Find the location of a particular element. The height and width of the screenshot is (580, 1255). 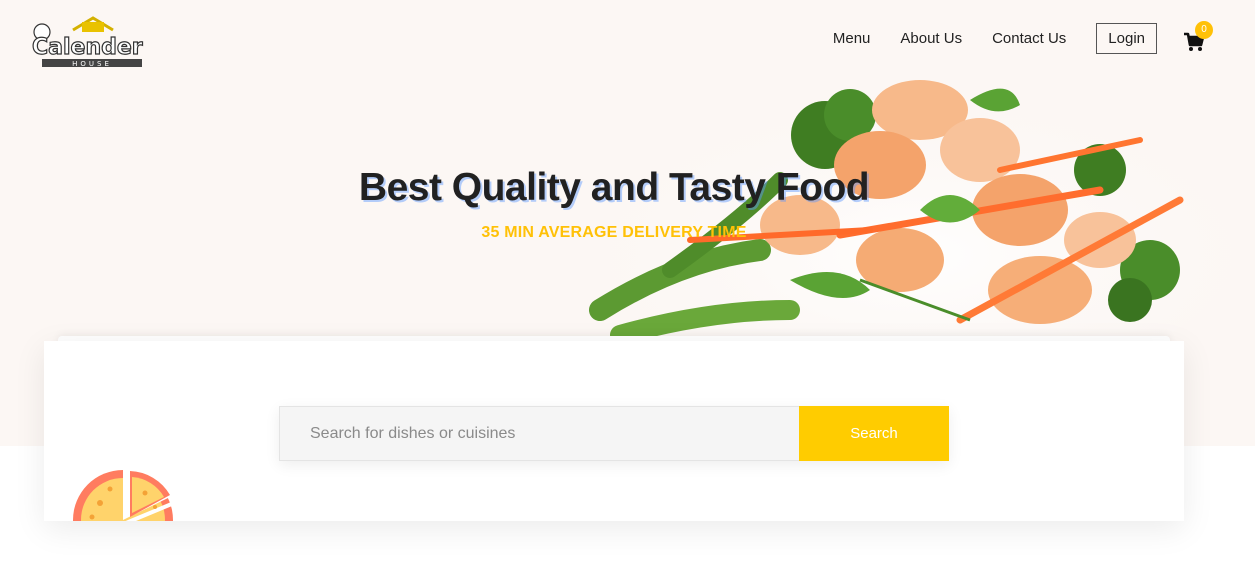

cart-button: 0 is located at coordinates (1198, 37).